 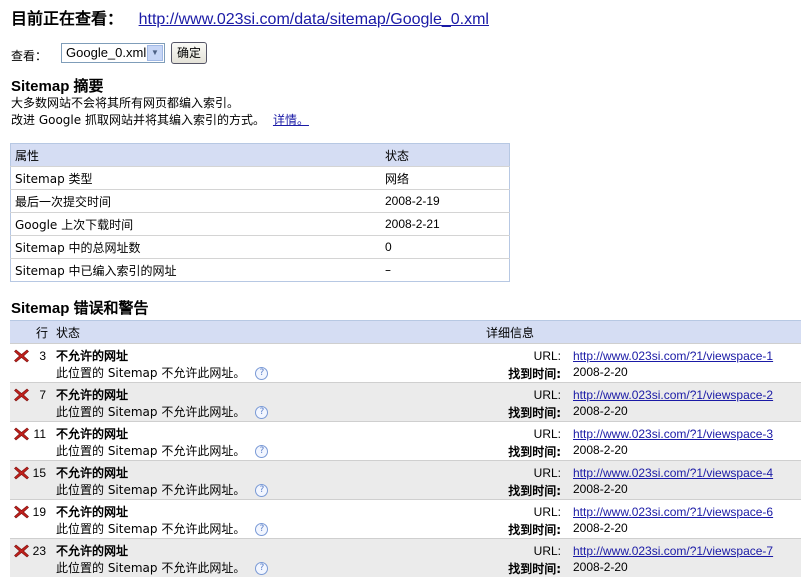 What do you see at coordinates (67, 18) in the screenshot?
I see `viewing-label: 目前正在查看：` at bounding box center [67, 18].